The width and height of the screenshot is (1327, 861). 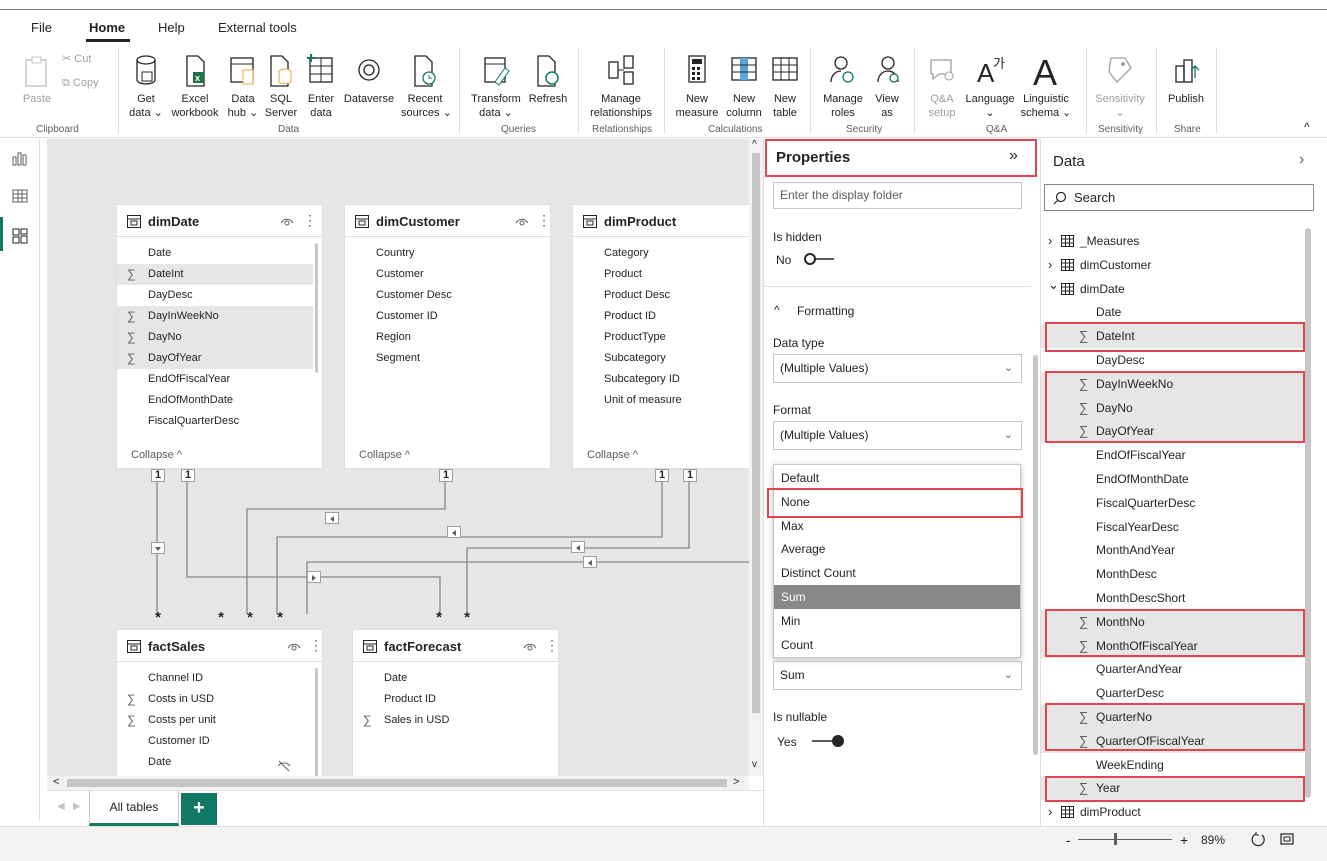 What do you see at coordinates (1173, 765) in the screenshot?
I see `tree-field-node: WeekEnding` at bounding box center [1173, 765].